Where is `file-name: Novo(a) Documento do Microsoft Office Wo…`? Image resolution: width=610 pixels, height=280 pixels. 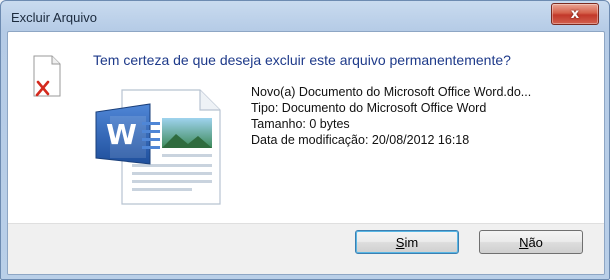
file-name: Novo(a) Documento do Microsoft Office Wo… is located at coordinates (391, 92).